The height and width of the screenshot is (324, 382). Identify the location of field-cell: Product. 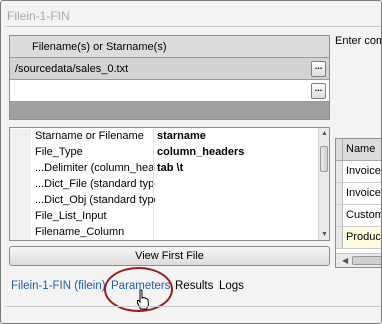
(362, 238).